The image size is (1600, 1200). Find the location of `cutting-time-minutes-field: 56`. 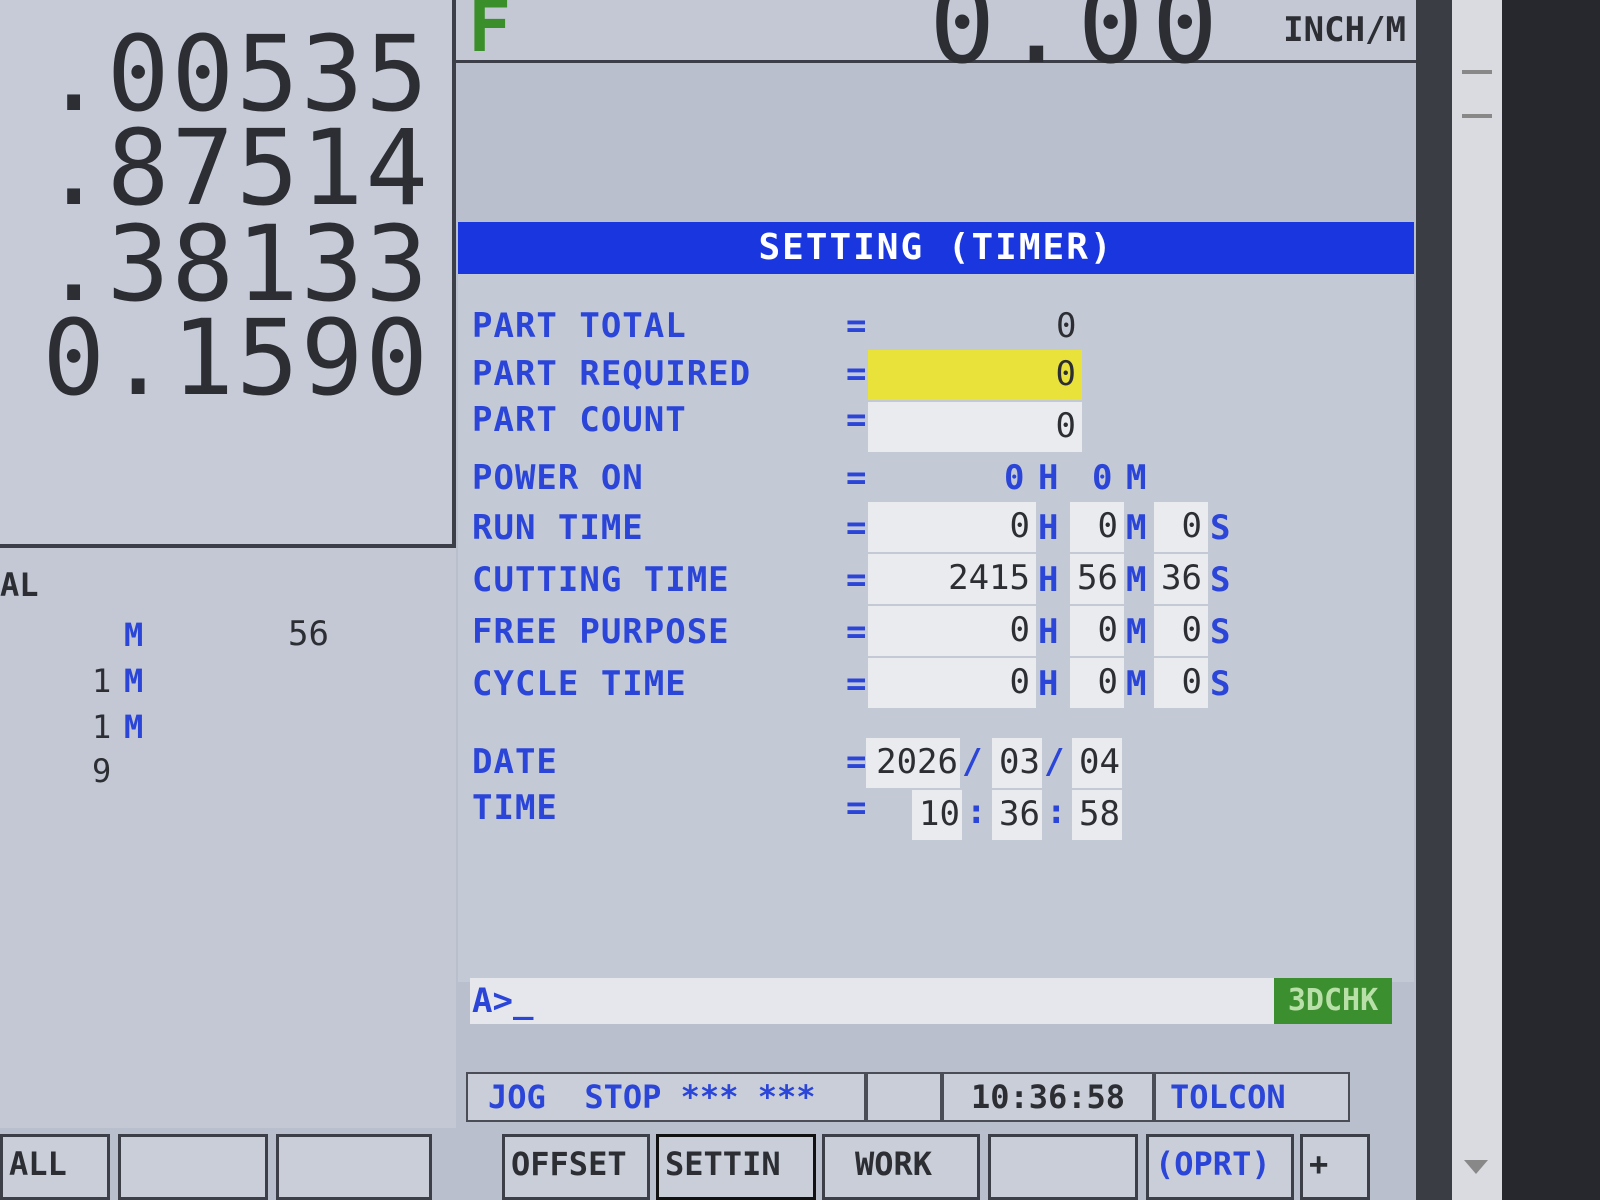

cutting-time-minutes-field: 56 is located at coordinates (1097, 579).